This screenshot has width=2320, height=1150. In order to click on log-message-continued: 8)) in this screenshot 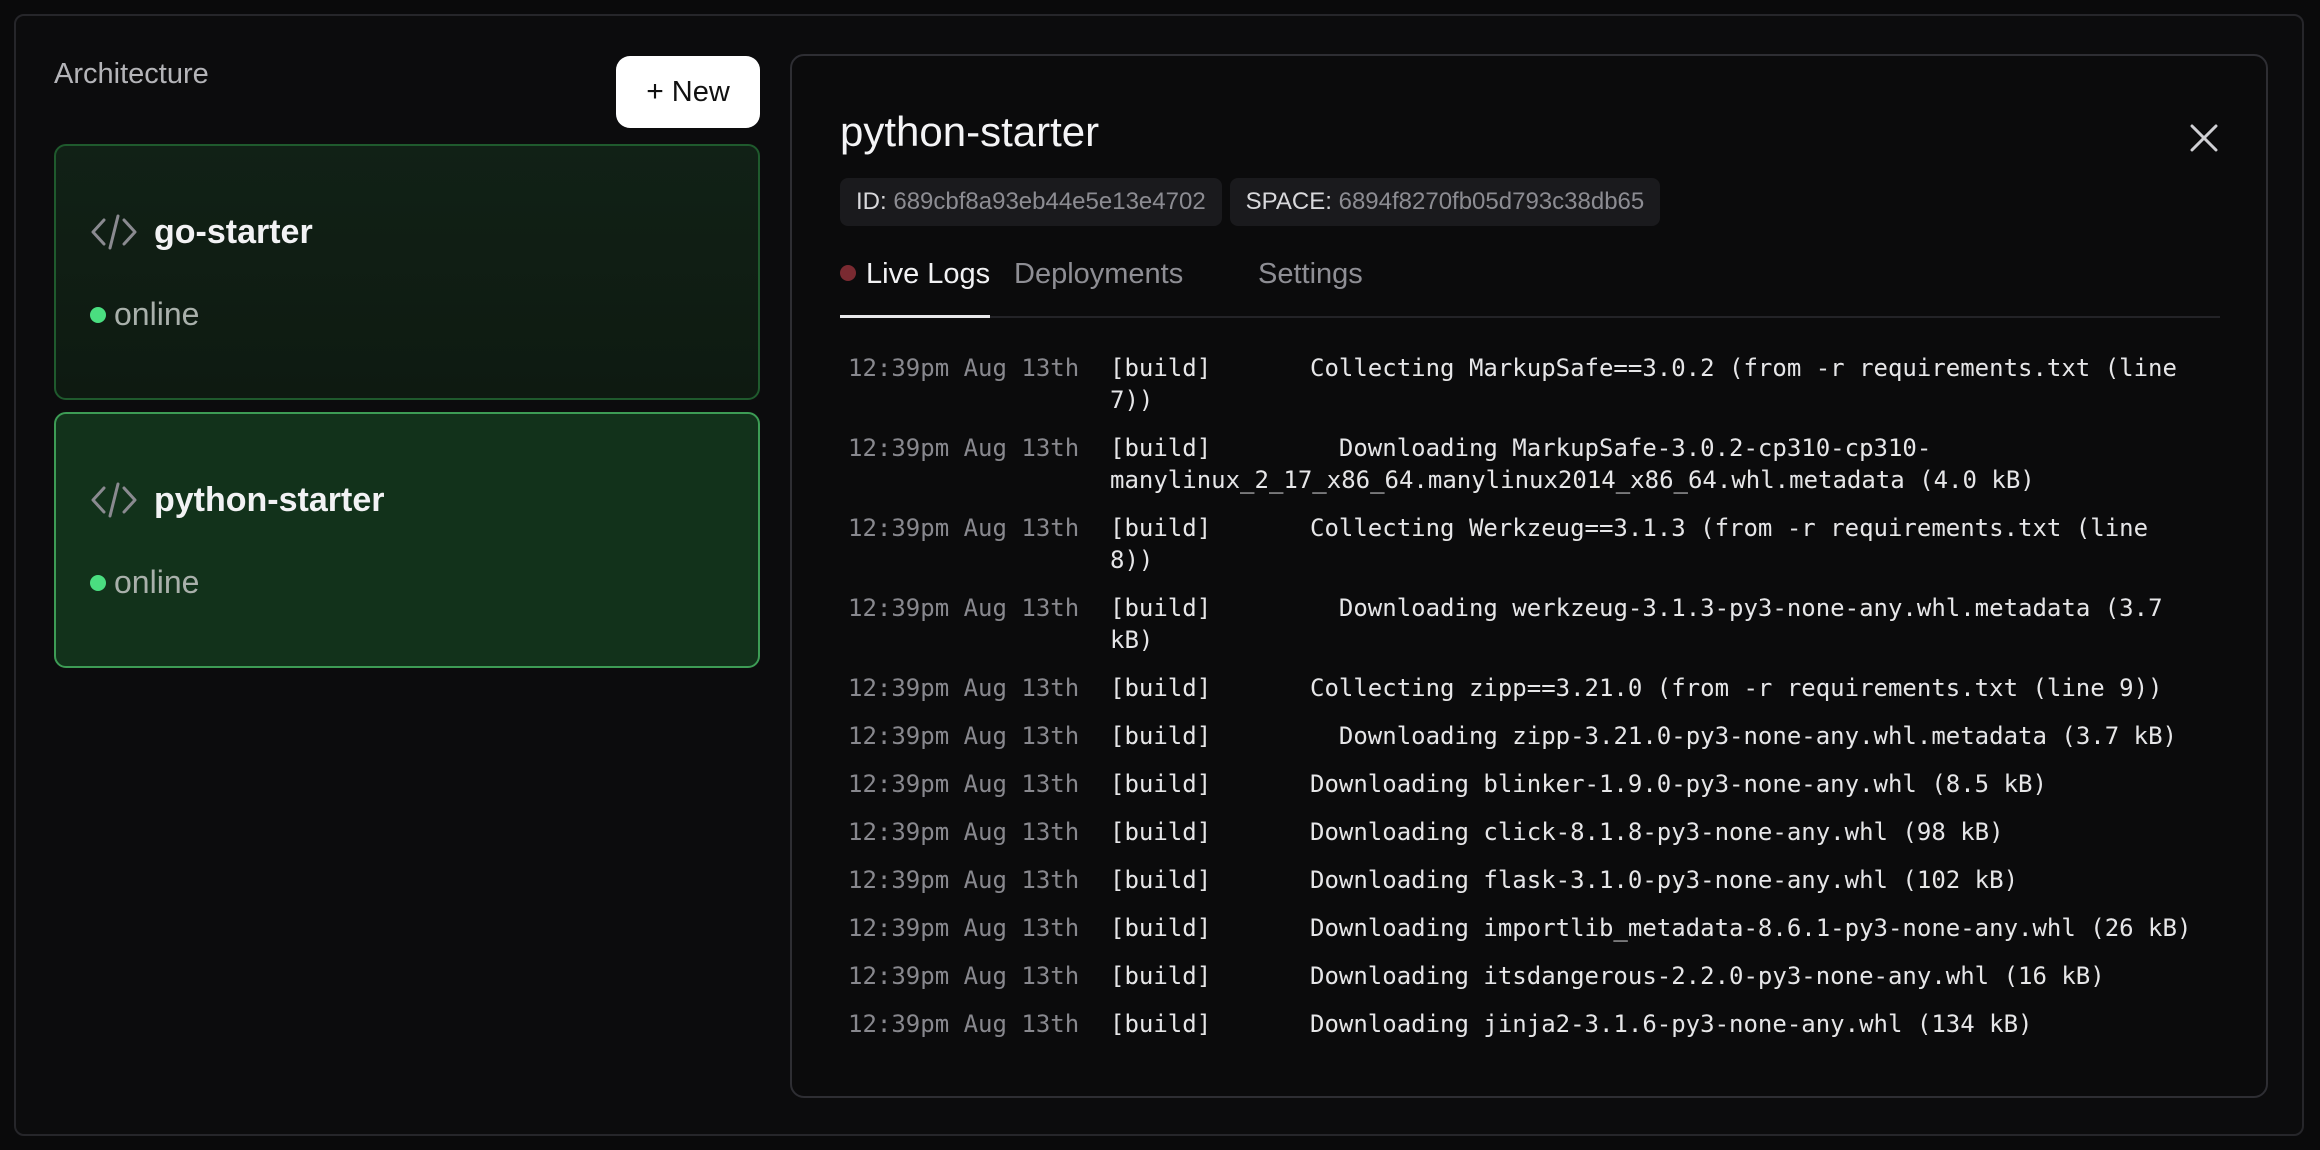, I will do `click(1132, 560)`.